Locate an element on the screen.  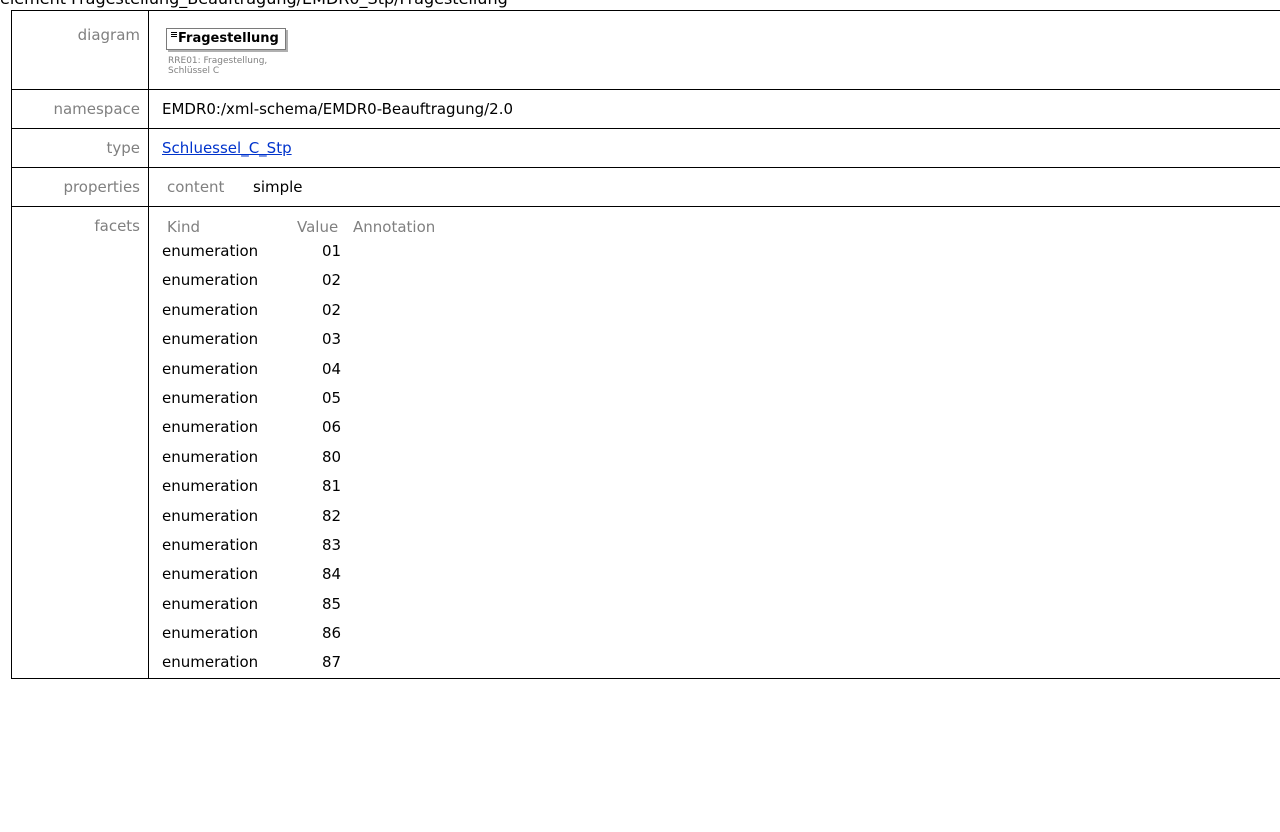
properties-cell: content simple is located at coordinates (714, 187).